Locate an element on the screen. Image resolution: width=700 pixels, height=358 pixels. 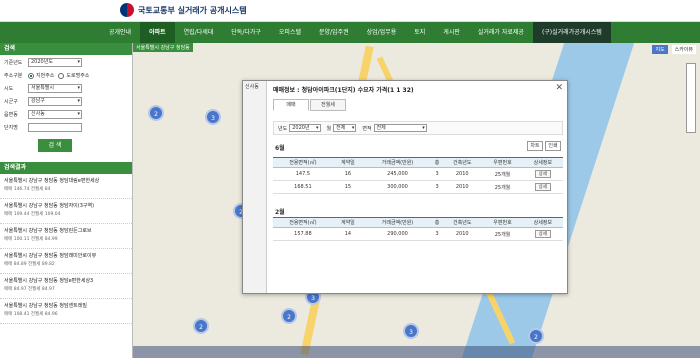
map-location-label: 서울특별시 강남구 청담동 is located at coordinates (163, 47).